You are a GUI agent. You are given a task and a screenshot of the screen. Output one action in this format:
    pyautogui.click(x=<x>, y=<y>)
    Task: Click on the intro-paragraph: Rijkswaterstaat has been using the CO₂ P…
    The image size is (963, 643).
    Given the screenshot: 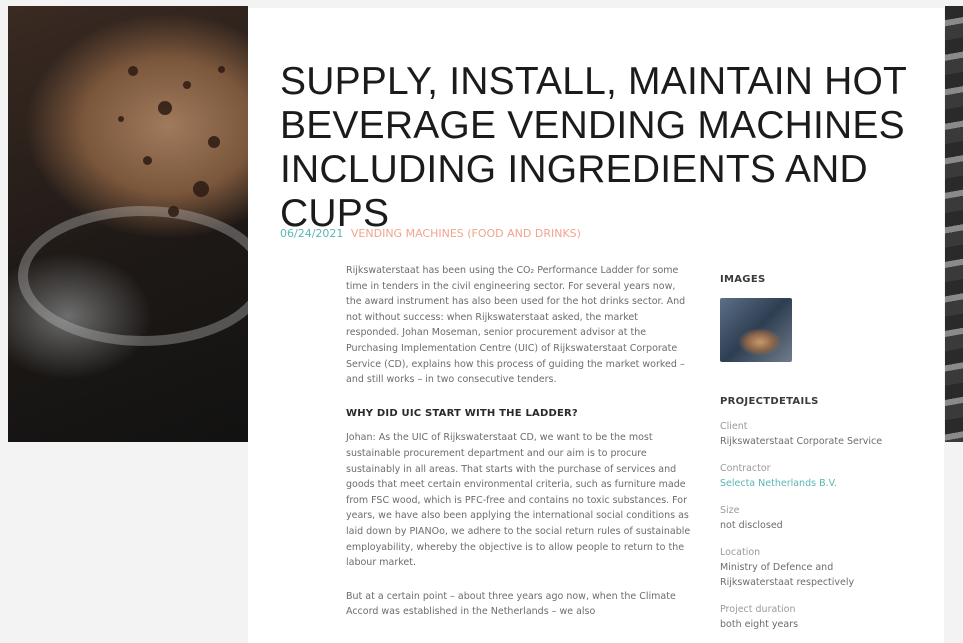 What is the action you would take?
    pyautogui.click(x=516, y=325)
    